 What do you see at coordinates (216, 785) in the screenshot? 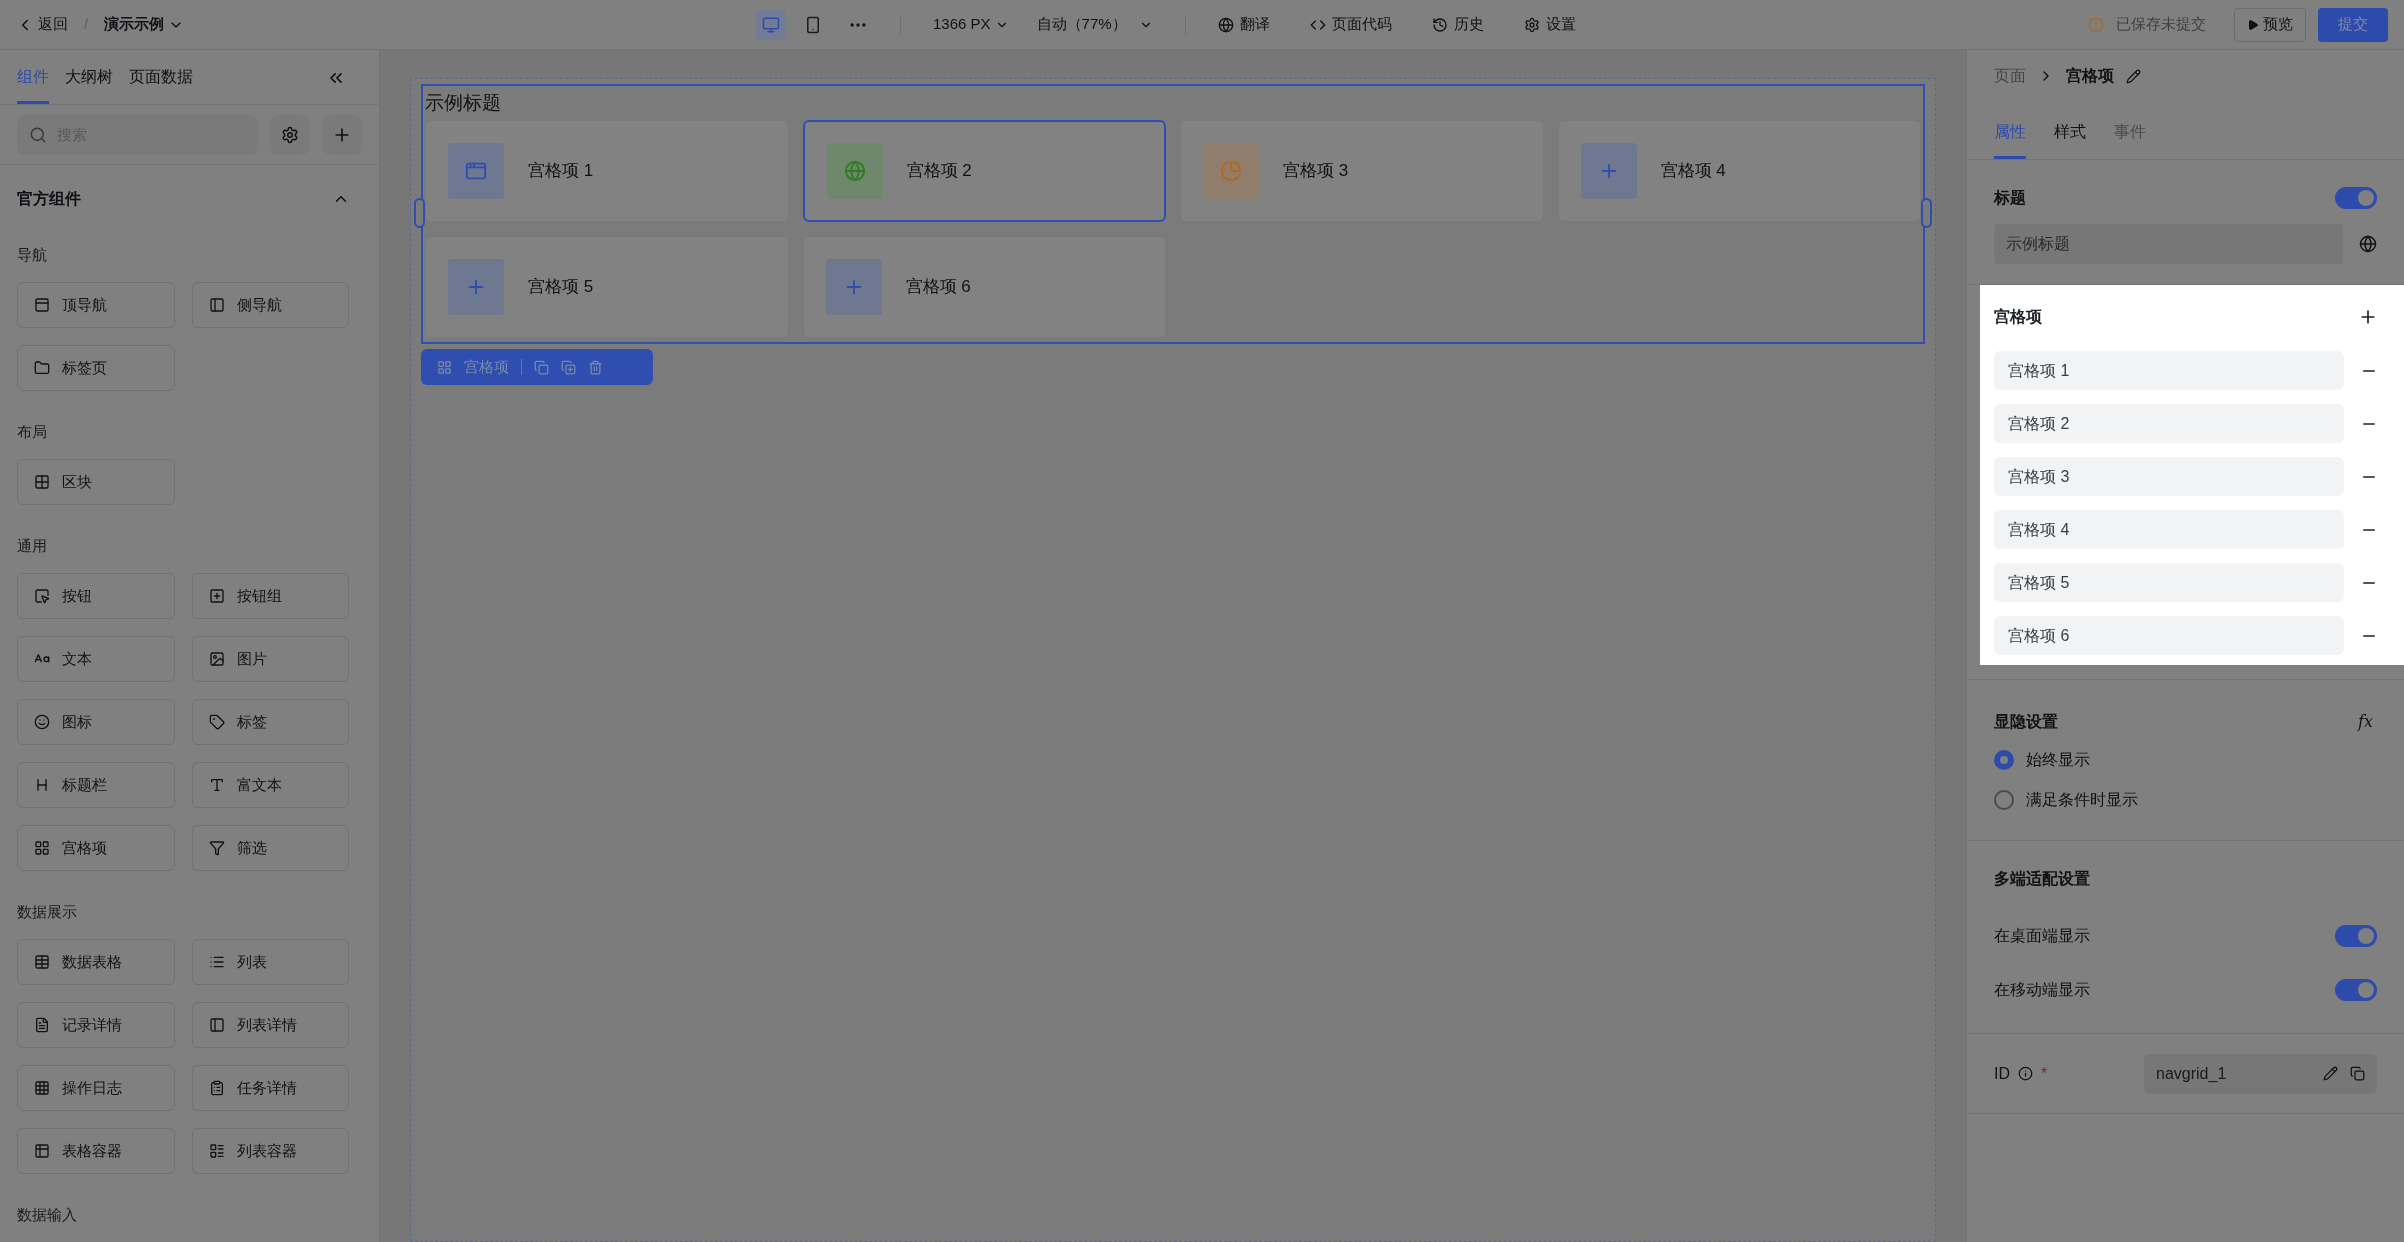
I see `type-icon` at bounding box center [216, 785].